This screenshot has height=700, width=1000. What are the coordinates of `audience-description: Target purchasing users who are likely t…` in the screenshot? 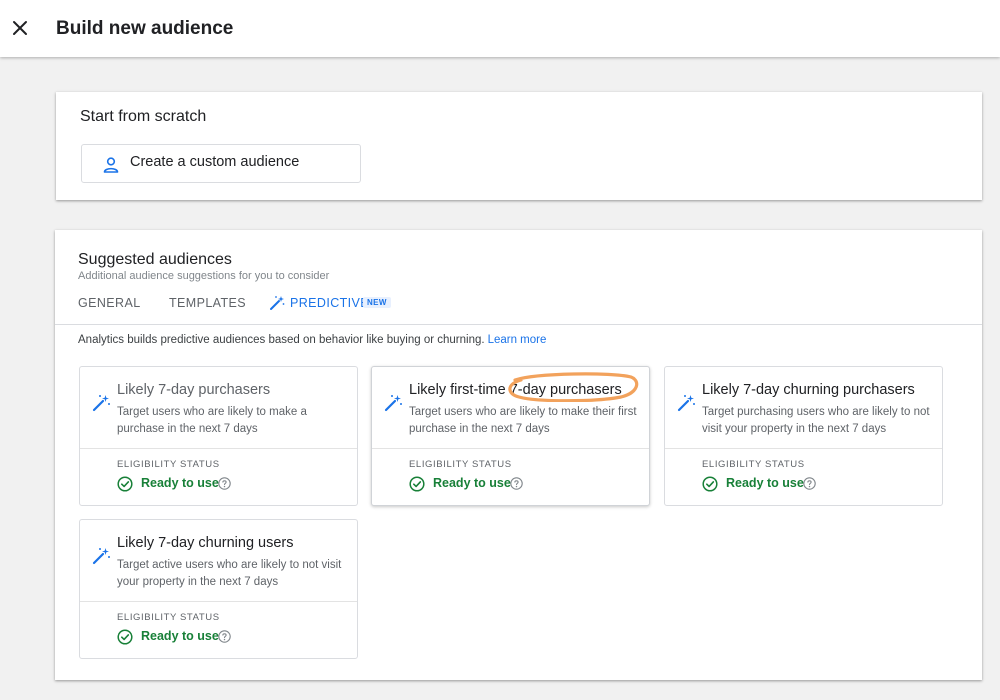 It's located at (816, 420).